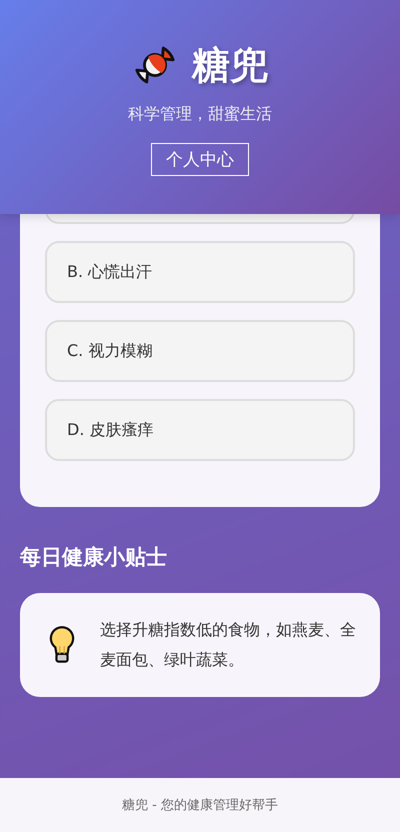 This screenshot has height=832, width=400. Describe the element at coordinates (62, 645) in the screenshot. I see `lightbulb-icon` at that location.